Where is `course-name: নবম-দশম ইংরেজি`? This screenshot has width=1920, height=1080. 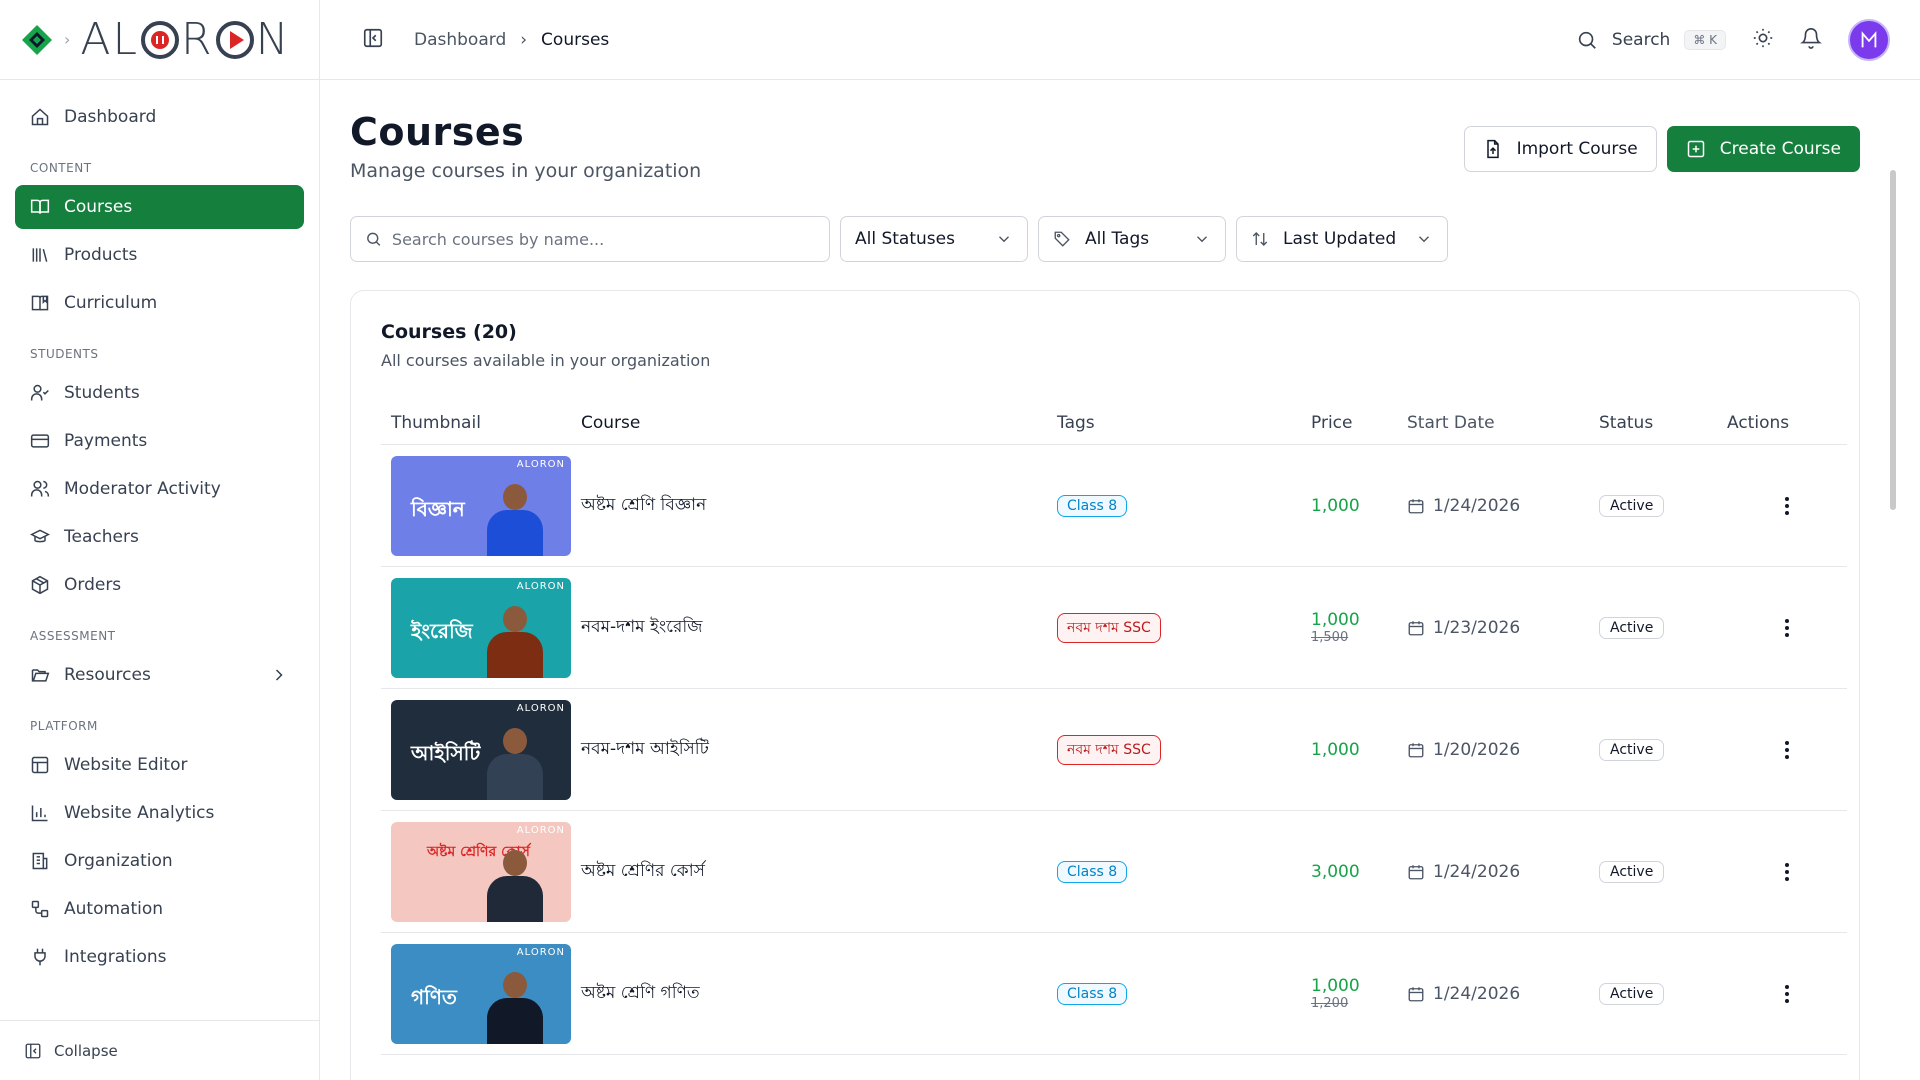
course-name: নবম-দশম ইংরেজি is located at coordinates (819, 628).